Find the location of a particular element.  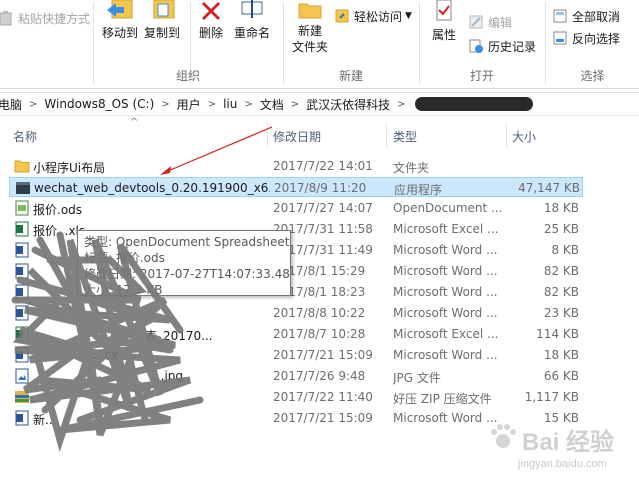

breadcrumb-company-folder: 武汉沃依得科技 is located at coordinates (348, 104).